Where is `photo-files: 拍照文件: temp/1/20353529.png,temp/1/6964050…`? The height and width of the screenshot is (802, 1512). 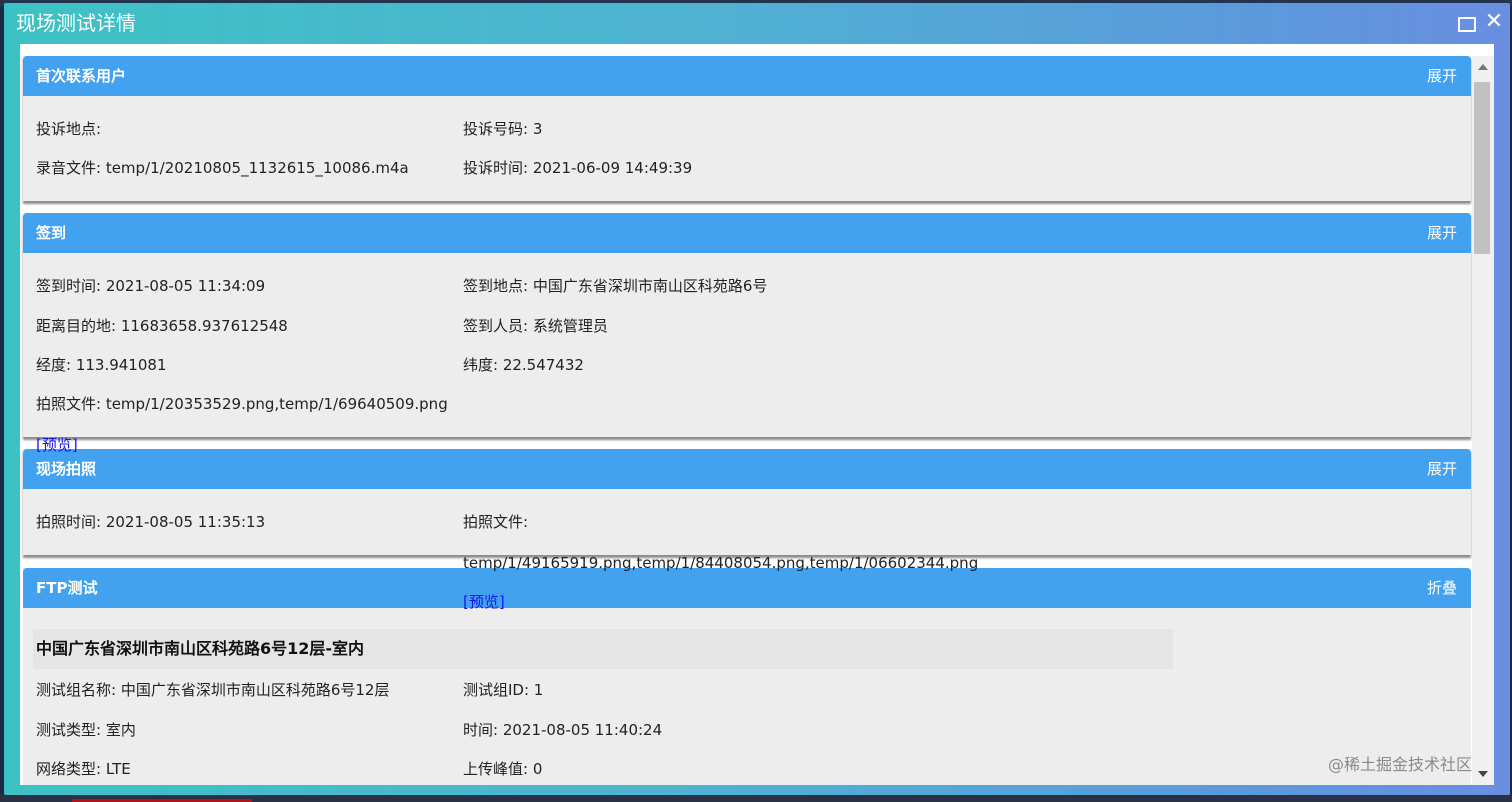 photo-files: 拍照文件: temp/1/20353529.png,temp/1/6964050… is located at coordinates (242, 404).